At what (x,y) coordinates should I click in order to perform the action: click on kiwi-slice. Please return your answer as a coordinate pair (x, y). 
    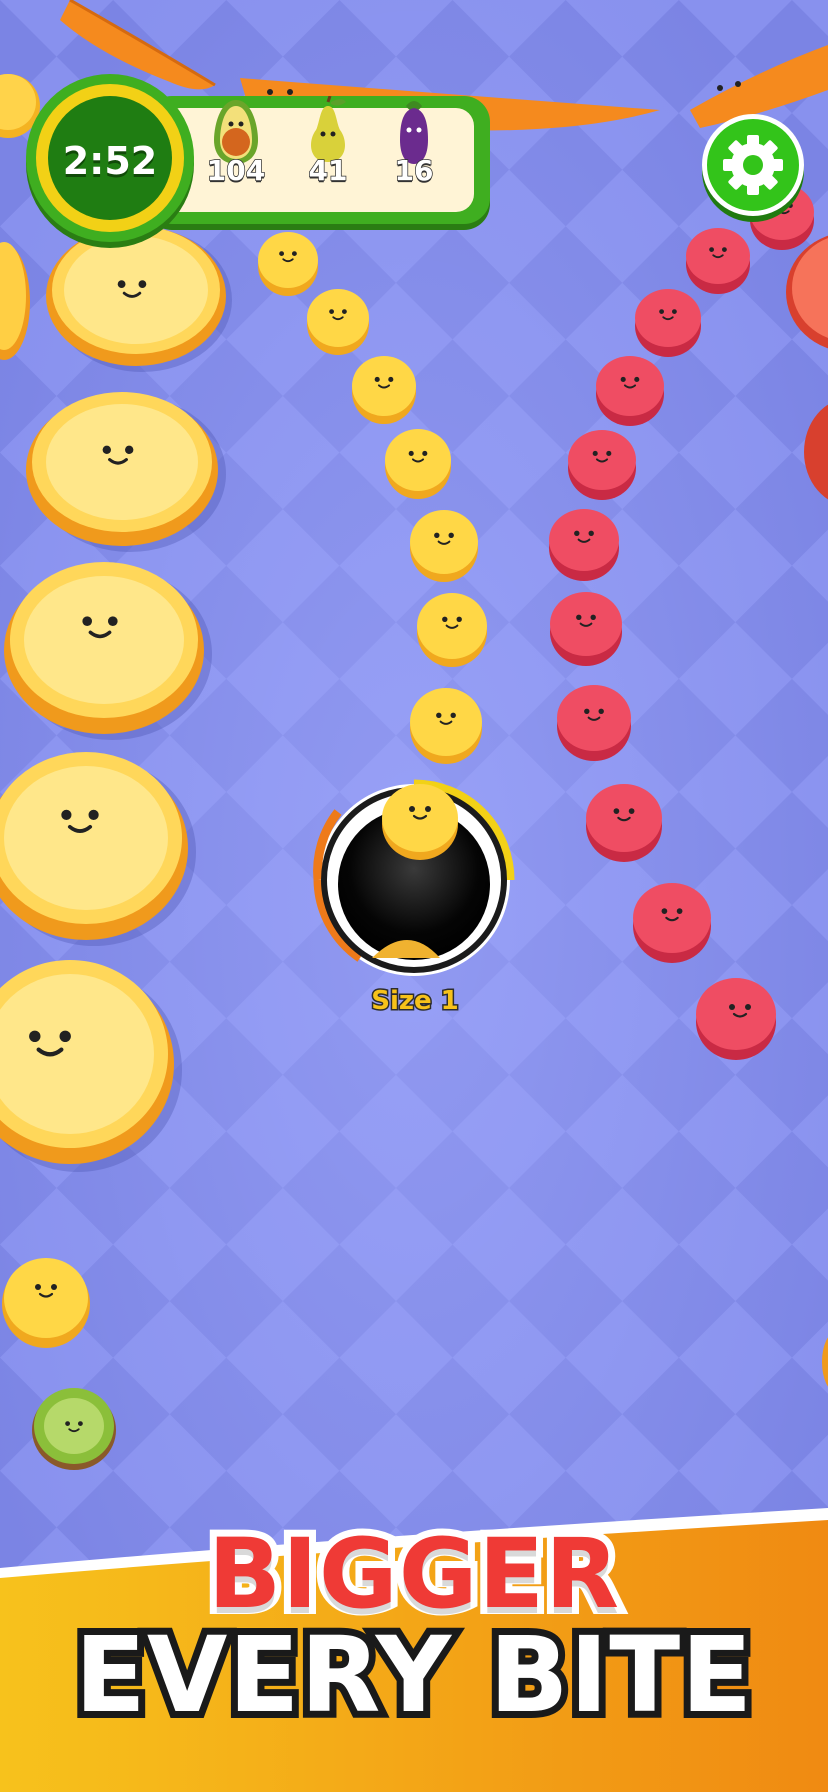
    Looking at the image, I should click on (74, 1429).